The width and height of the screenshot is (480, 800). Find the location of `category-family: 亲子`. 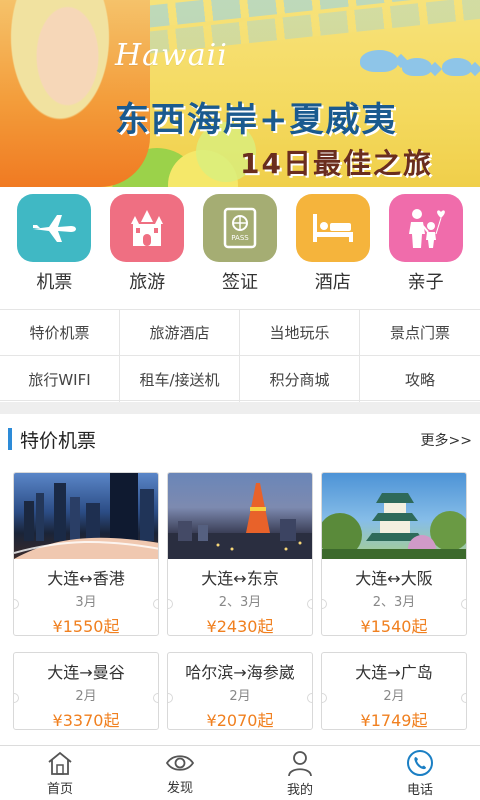

category-family: 亲子 is located at coordinates (426, 250).